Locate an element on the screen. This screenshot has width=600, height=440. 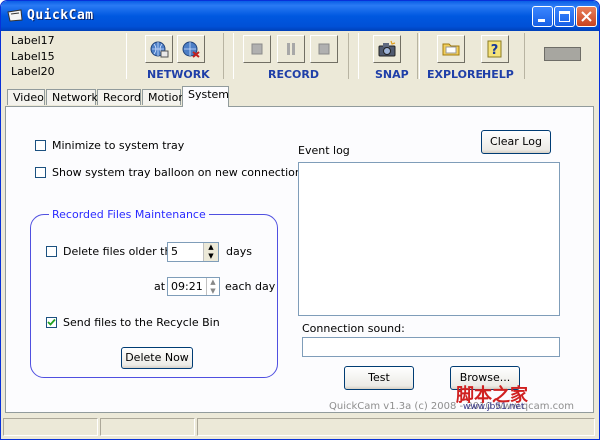
minimize-to-tray-checkbox is located at coordinates (40, 145).